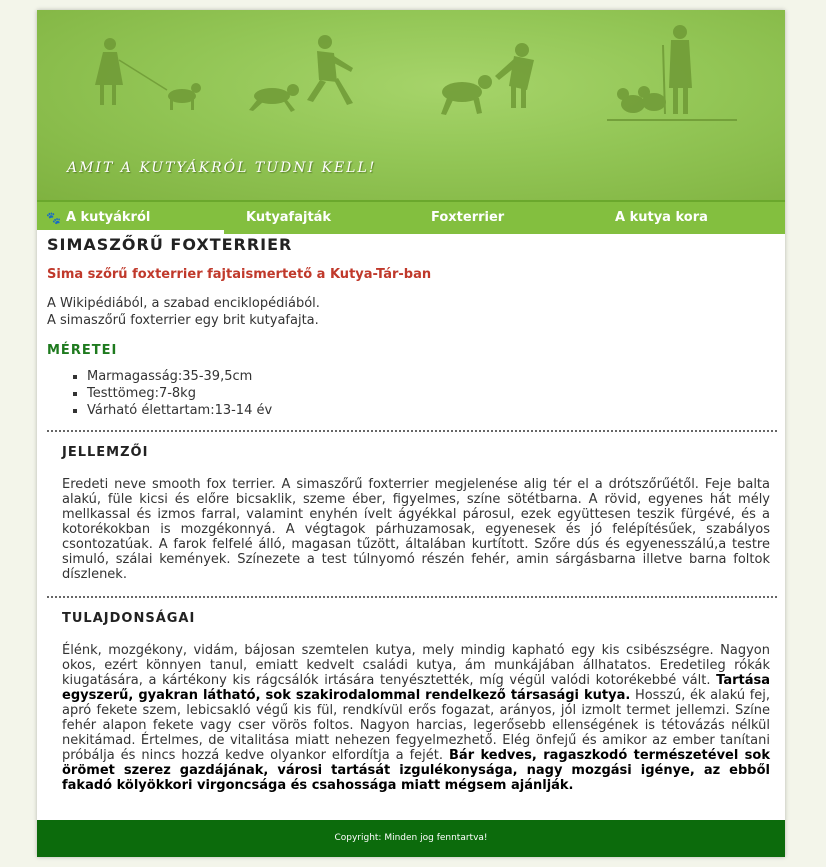 The image size is (826, 867). I want to click on traits-heading: JELLEMZŐI, so click(105, 452).